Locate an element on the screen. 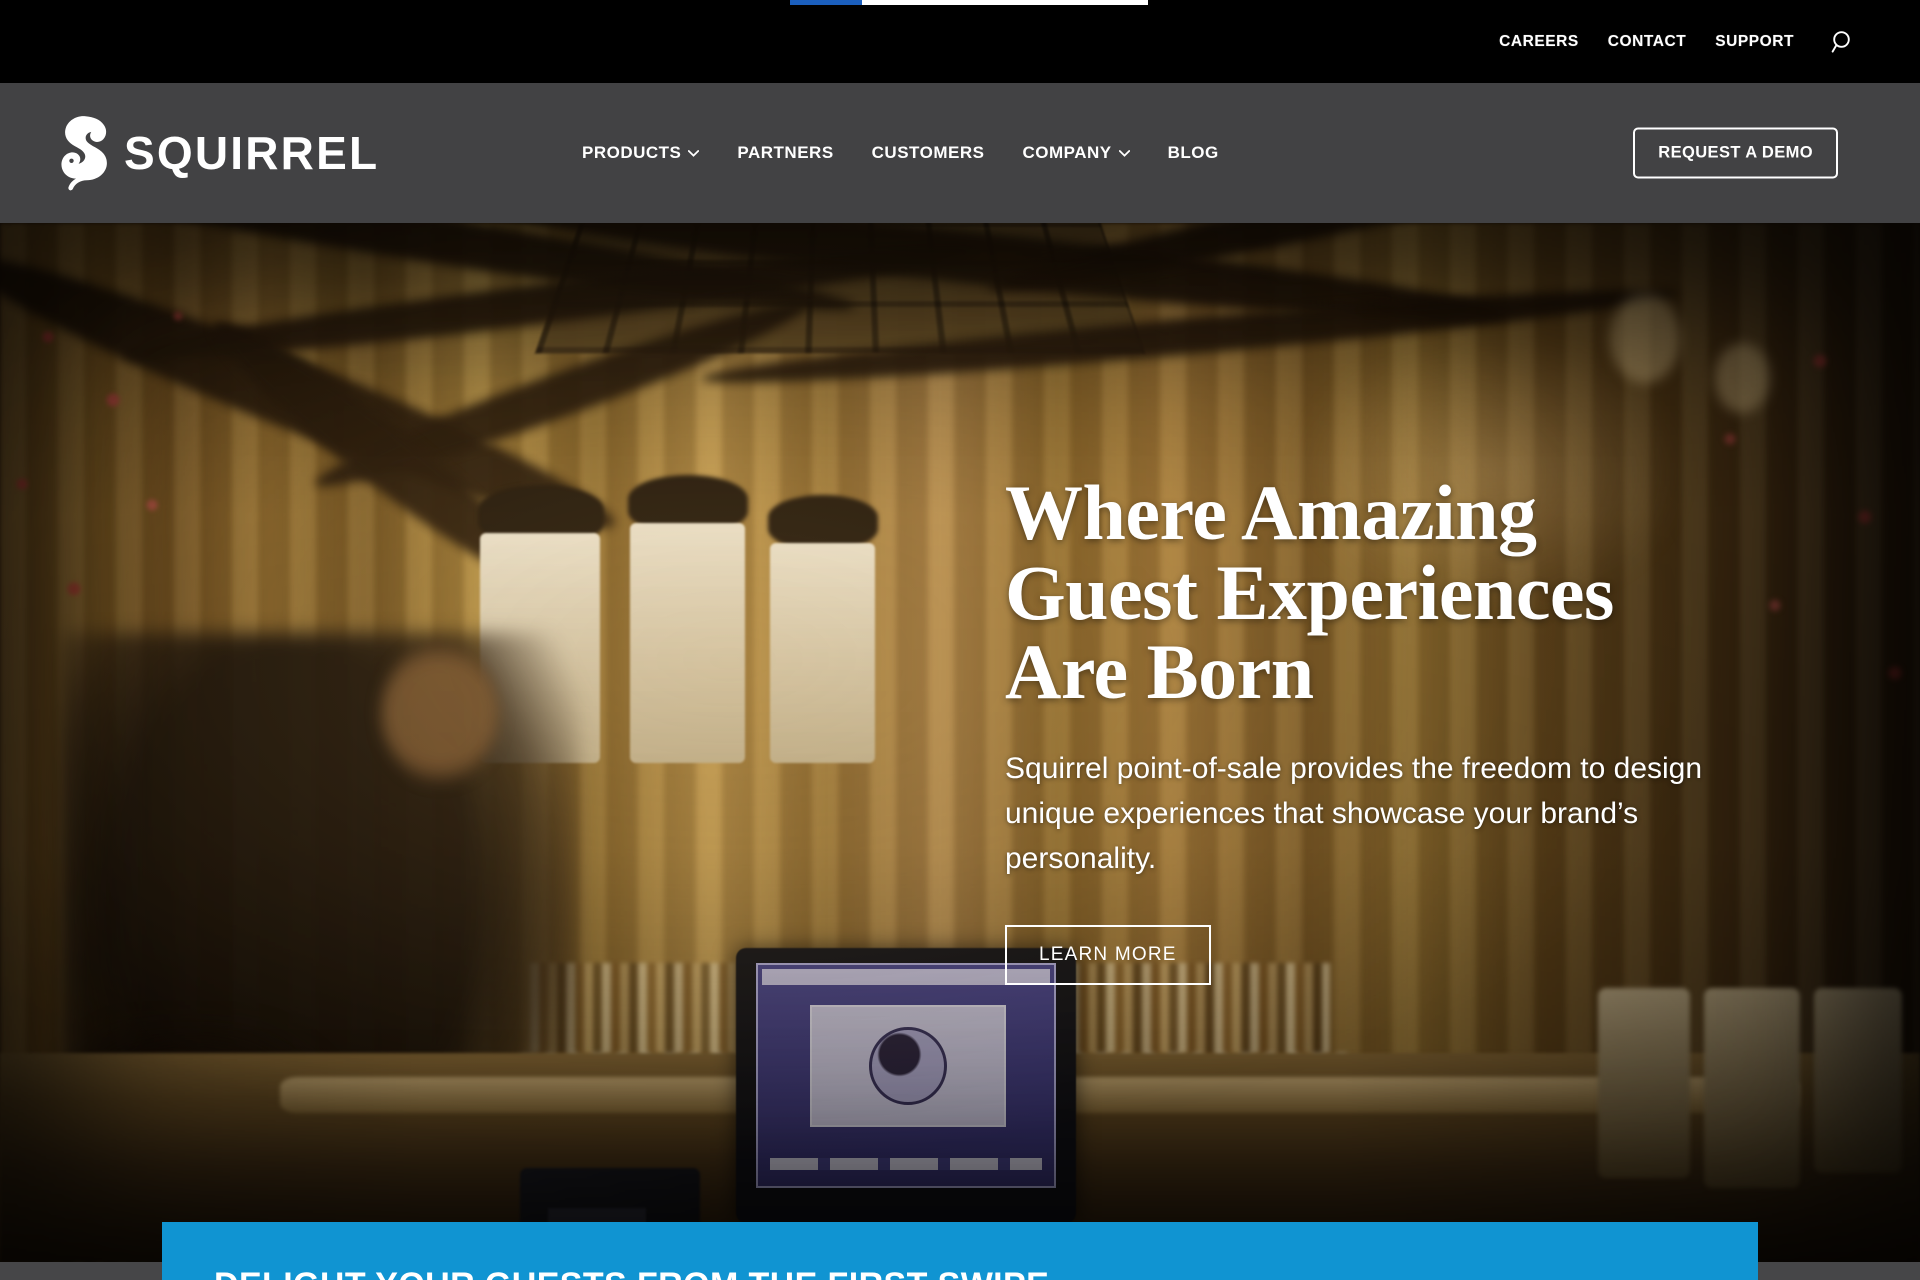 This screenshot has height=1280, width=1920. hero-title-line-1: Where Amazing is located at coordinates (1271, 512).